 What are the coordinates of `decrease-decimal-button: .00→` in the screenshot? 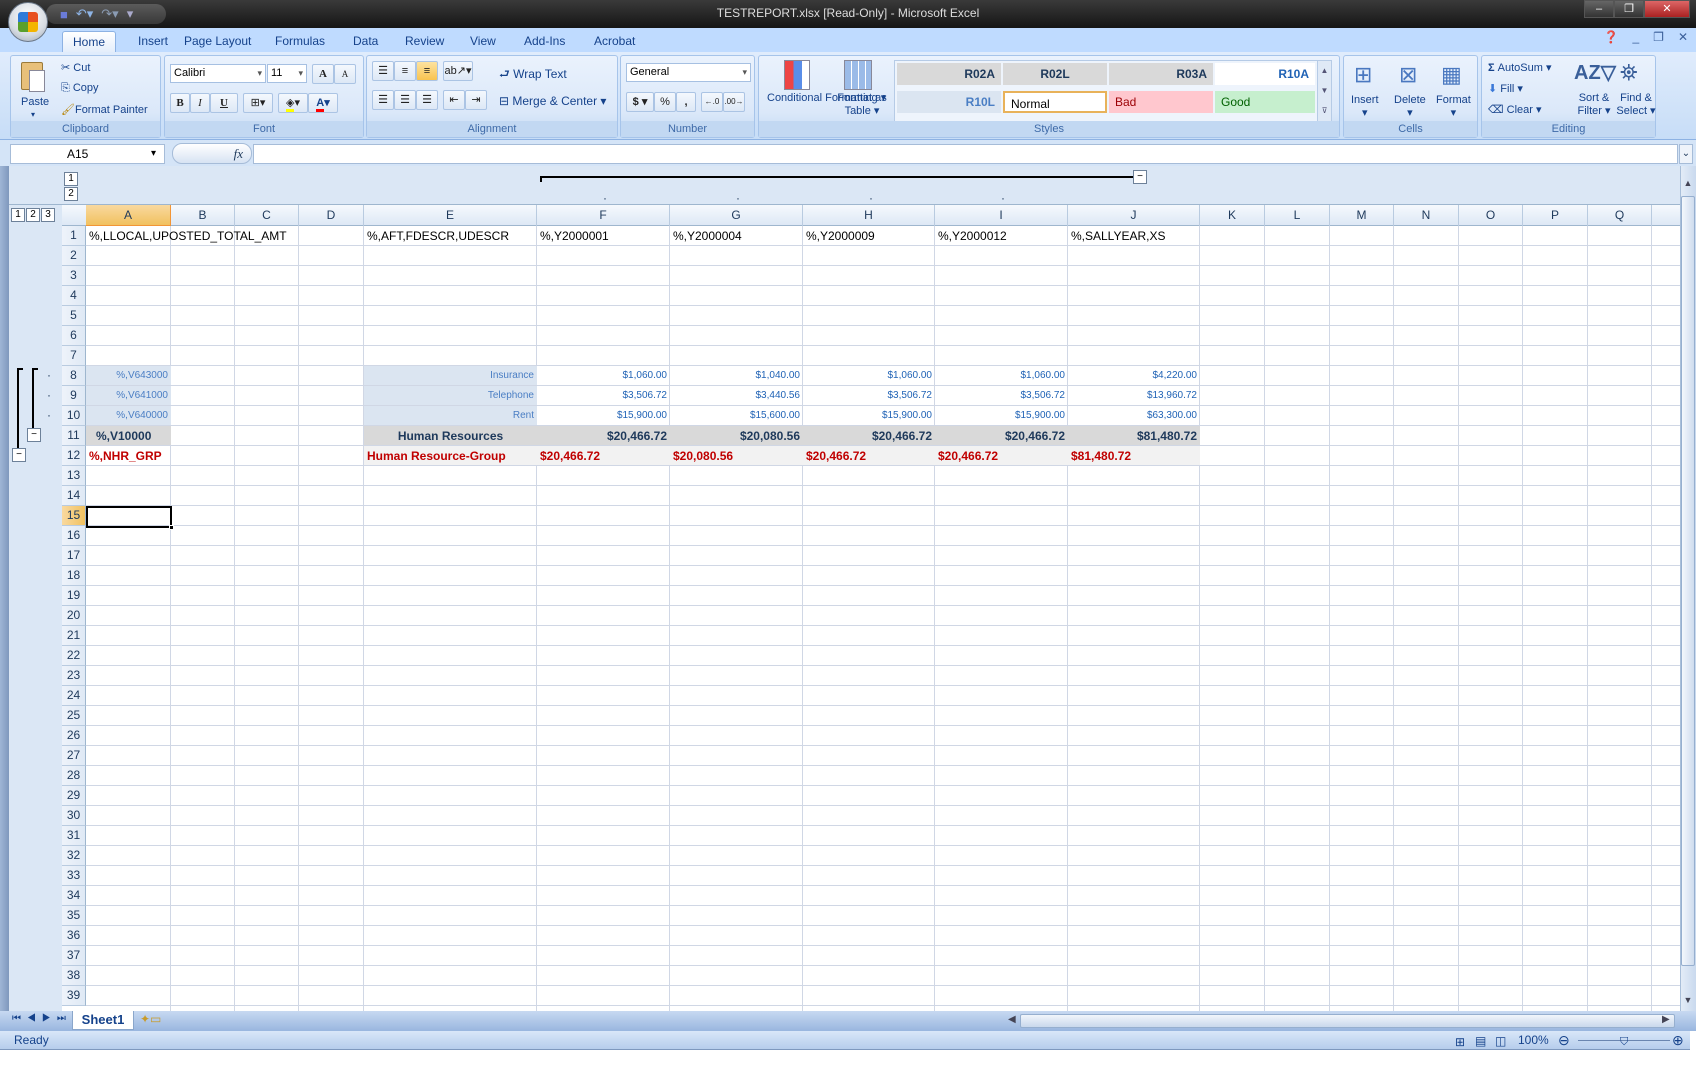 It's located at (734, 102).